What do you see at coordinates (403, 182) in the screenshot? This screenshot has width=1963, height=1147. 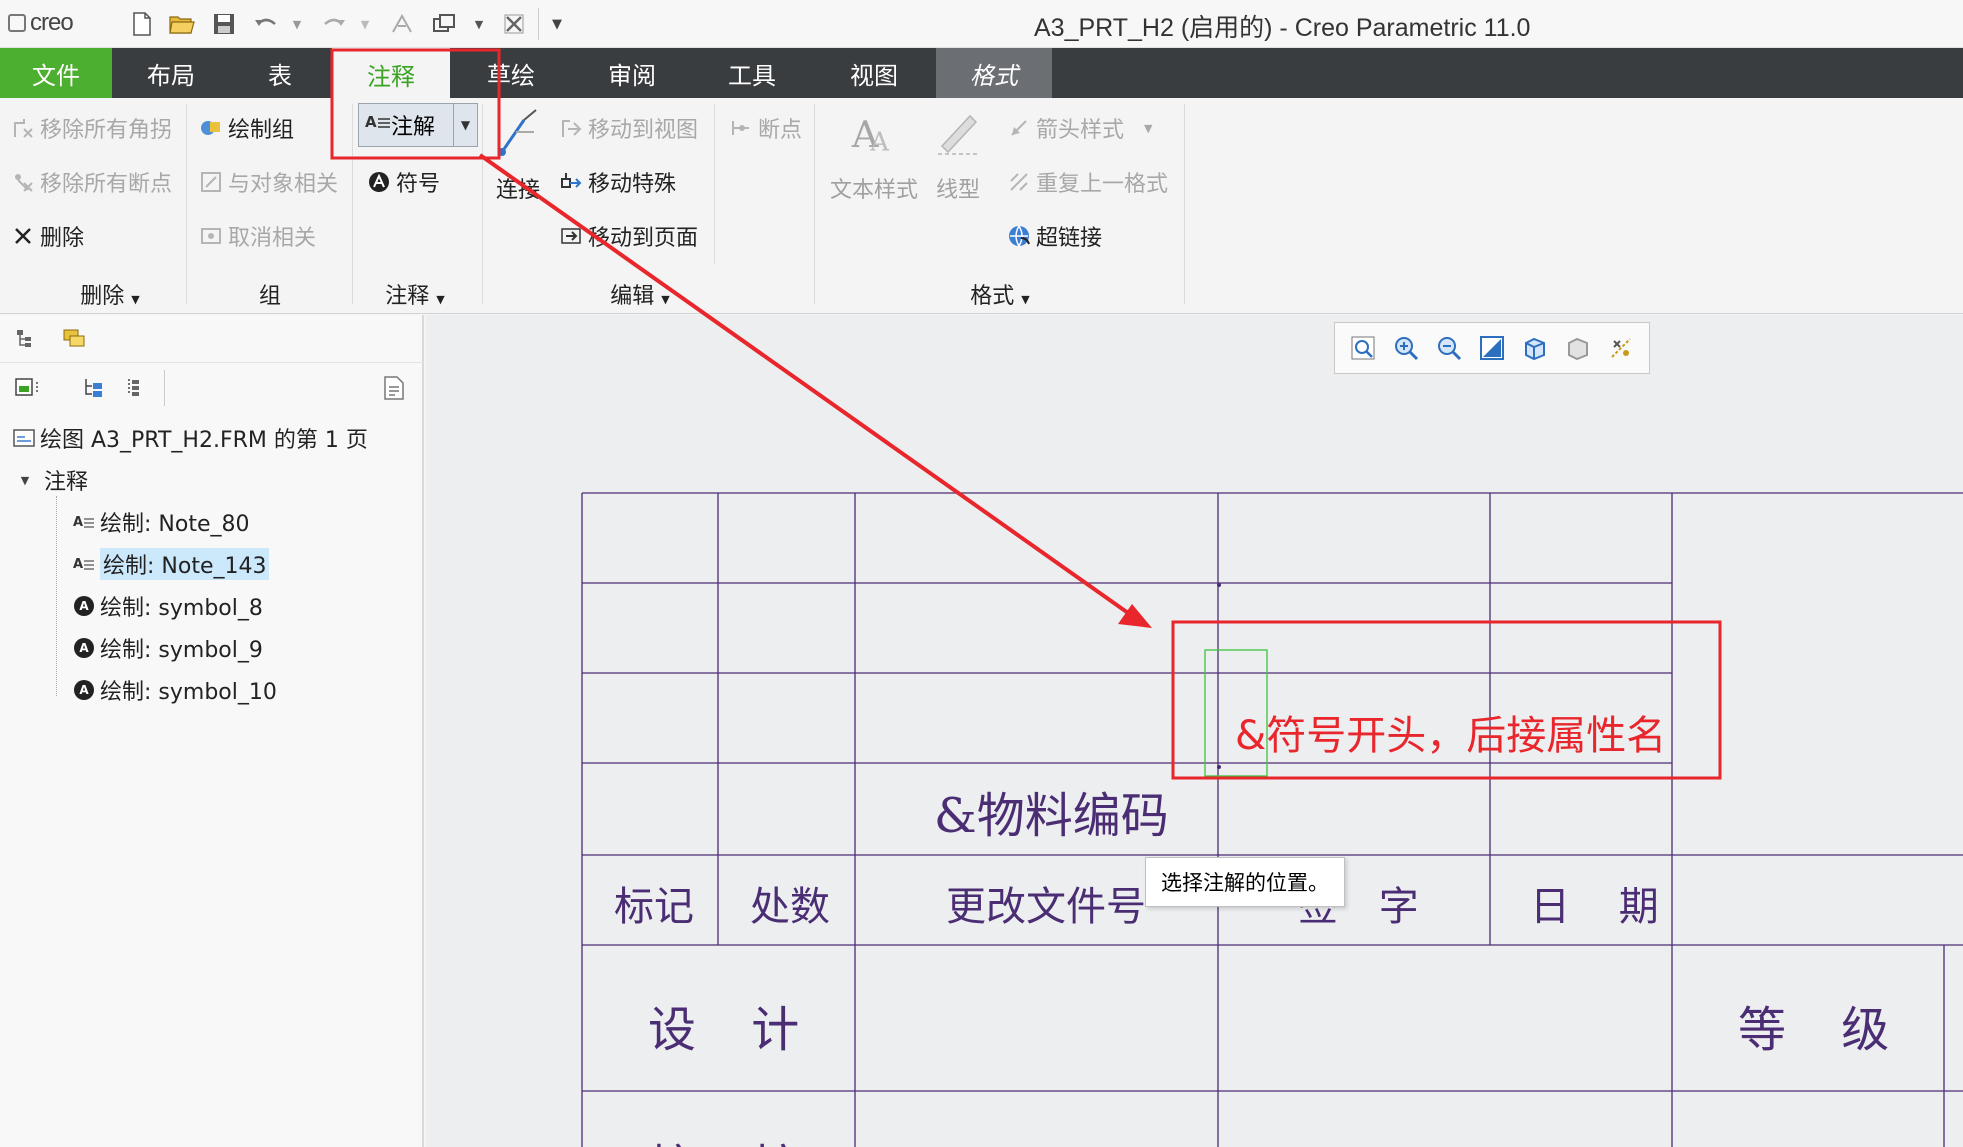 I see `symbol-button: 符号` at bounding box center [403, 182].